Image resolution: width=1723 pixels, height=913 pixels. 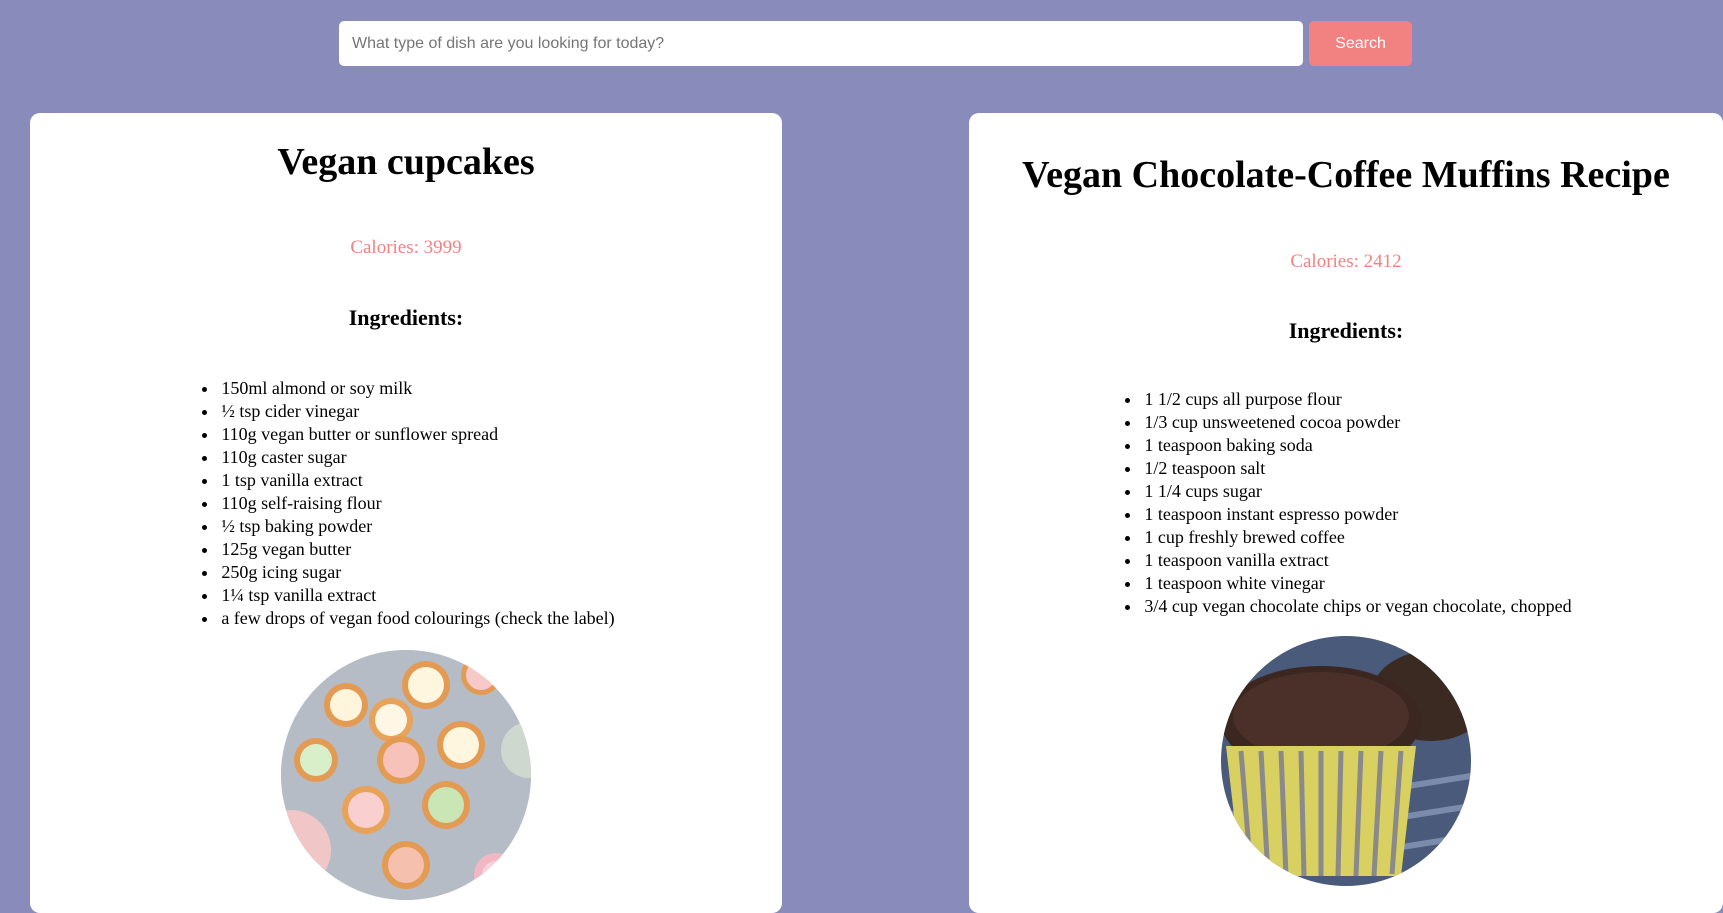 What do you see at coordinates (416, 503) in the screenshot?
I see `ingredient-item: 110g self-raising flour` at bounding box center [416, 503].